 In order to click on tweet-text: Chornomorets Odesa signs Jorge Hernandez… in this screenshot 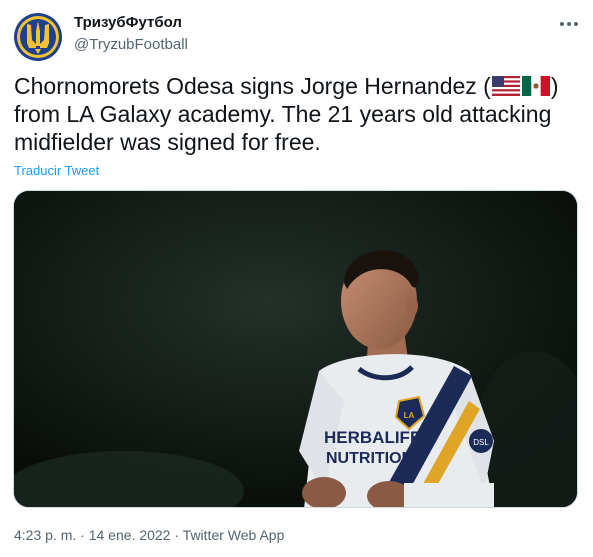, I will do `click(294, 114)`.